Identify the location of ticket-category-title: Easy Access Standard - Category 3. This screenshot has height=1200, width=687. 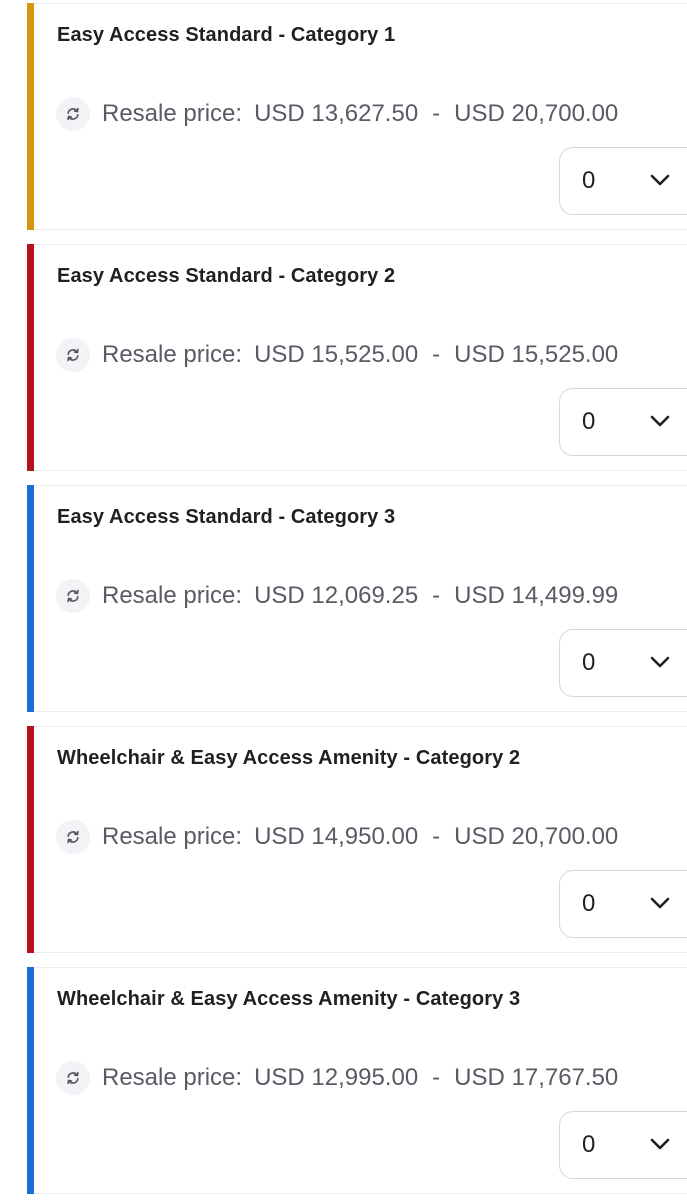
(226, 517).